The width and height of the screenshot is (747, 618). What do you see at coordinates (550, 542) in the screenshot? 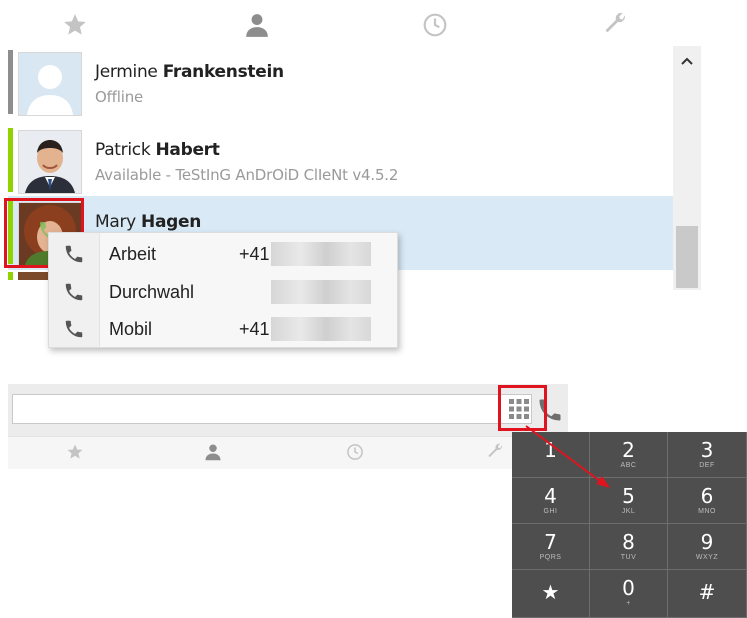
I see `key-digit: 7` at bounding box center [550, 542].